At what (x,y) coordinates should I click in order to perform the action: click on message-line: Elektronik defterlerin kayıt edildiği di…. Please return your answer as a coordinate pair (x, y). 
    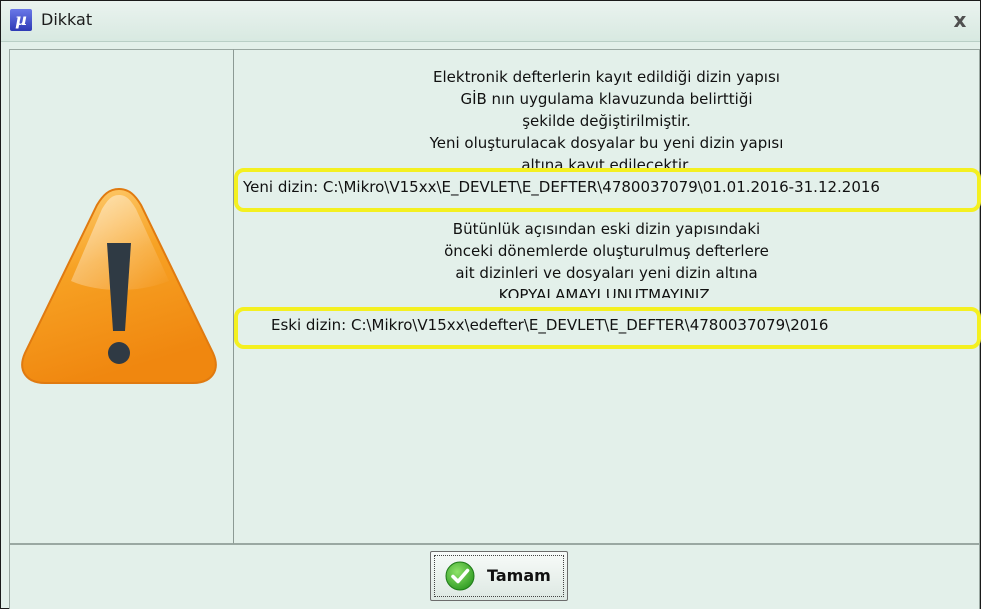
    Looking at the image, I should click on (606, 77).